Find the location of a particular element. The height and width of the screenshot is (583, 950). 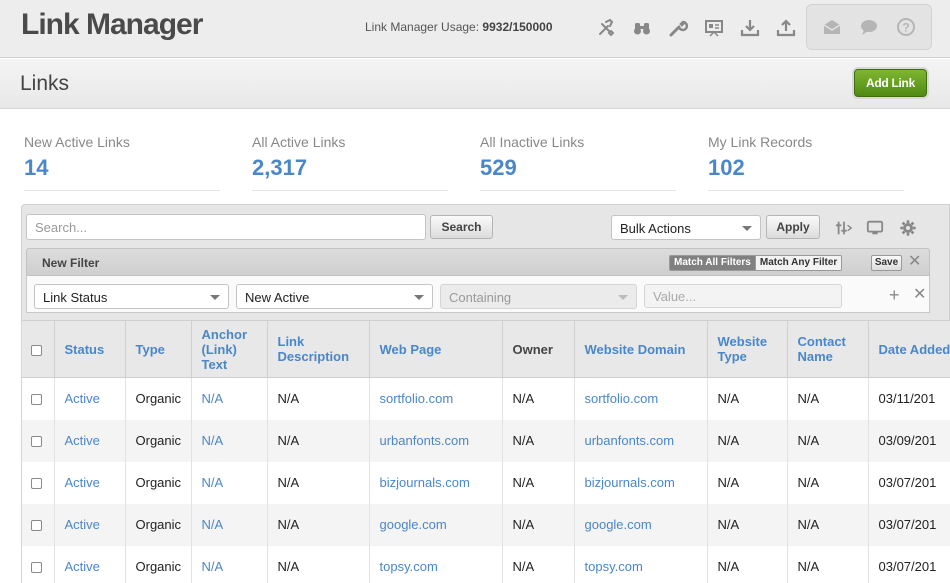

column-header-website-type: Website Type is located at coordinates (747, 349).